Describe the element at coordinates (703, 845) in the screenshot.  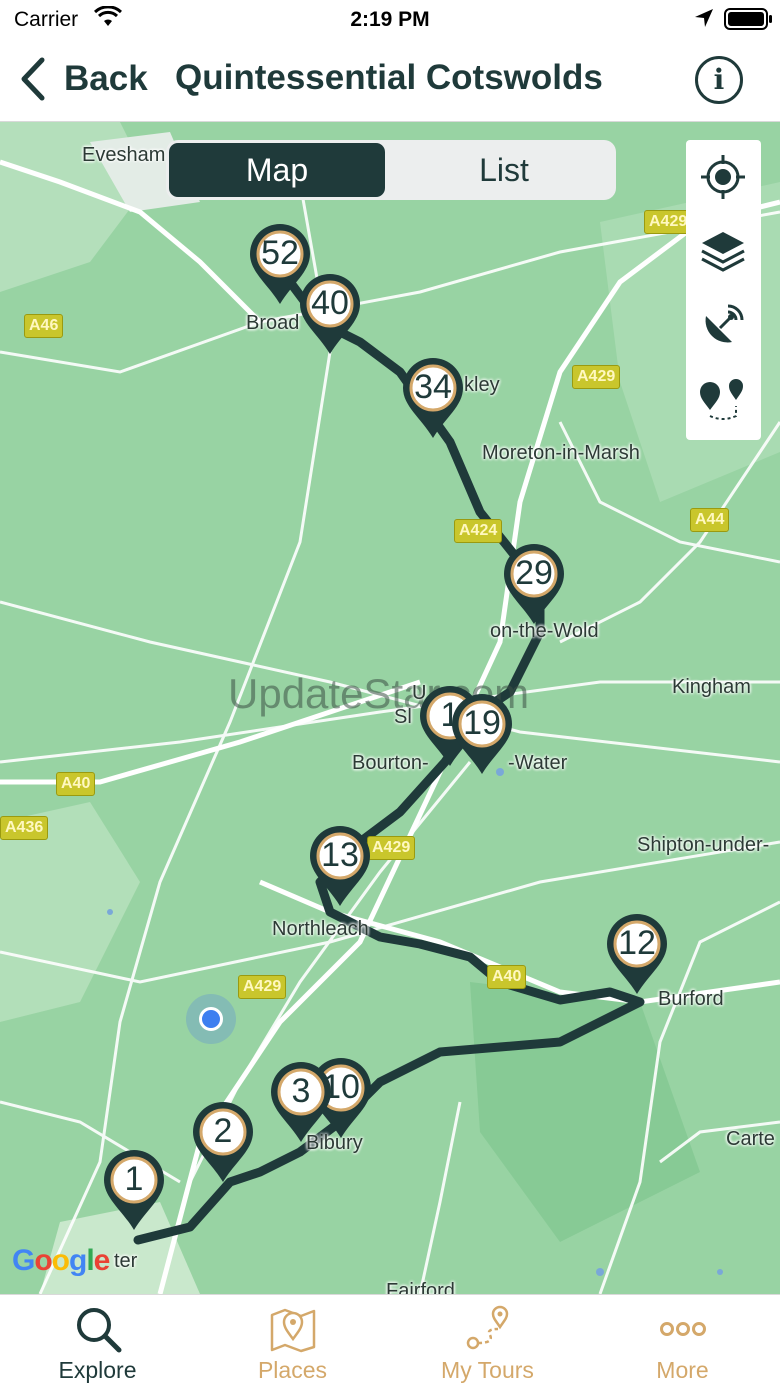
I see `place-label: Shipton-under-` at that location.